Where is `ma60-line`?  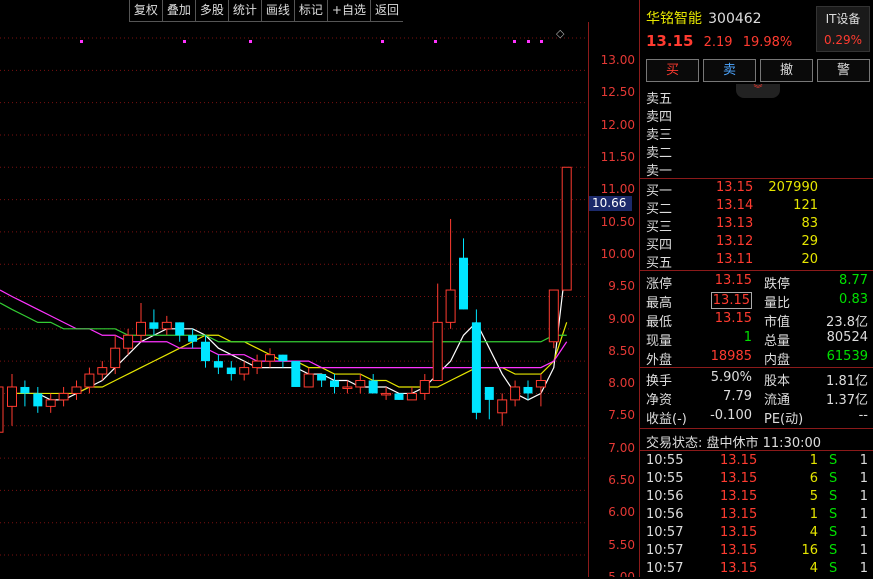 ma60-line is located at coordinates (283, 322).